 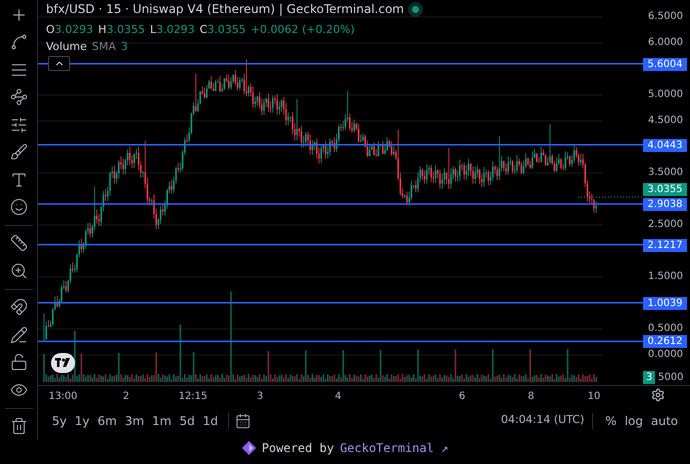 I want to click on scale-option: auto, so click(x=664, y=421).